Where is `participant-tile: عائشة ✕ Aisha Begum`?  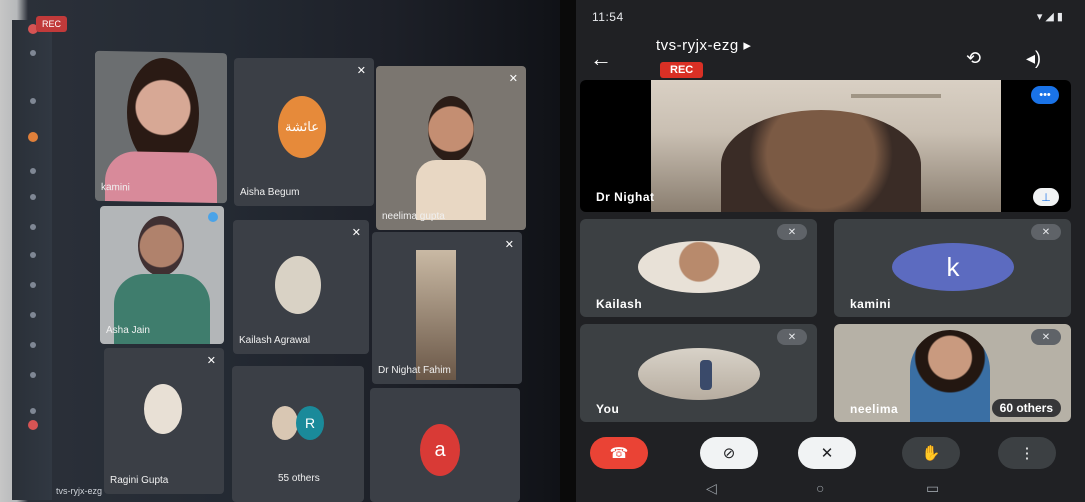
participant-tile: عائشة ✕ Aisha Begum is located at coordinates (304, 132).